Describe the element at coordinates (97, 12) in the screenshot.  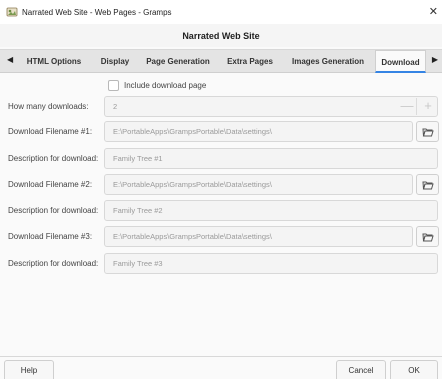
I see `window-title: Narrated Web Site - Web Pages - Gramps` at that location.